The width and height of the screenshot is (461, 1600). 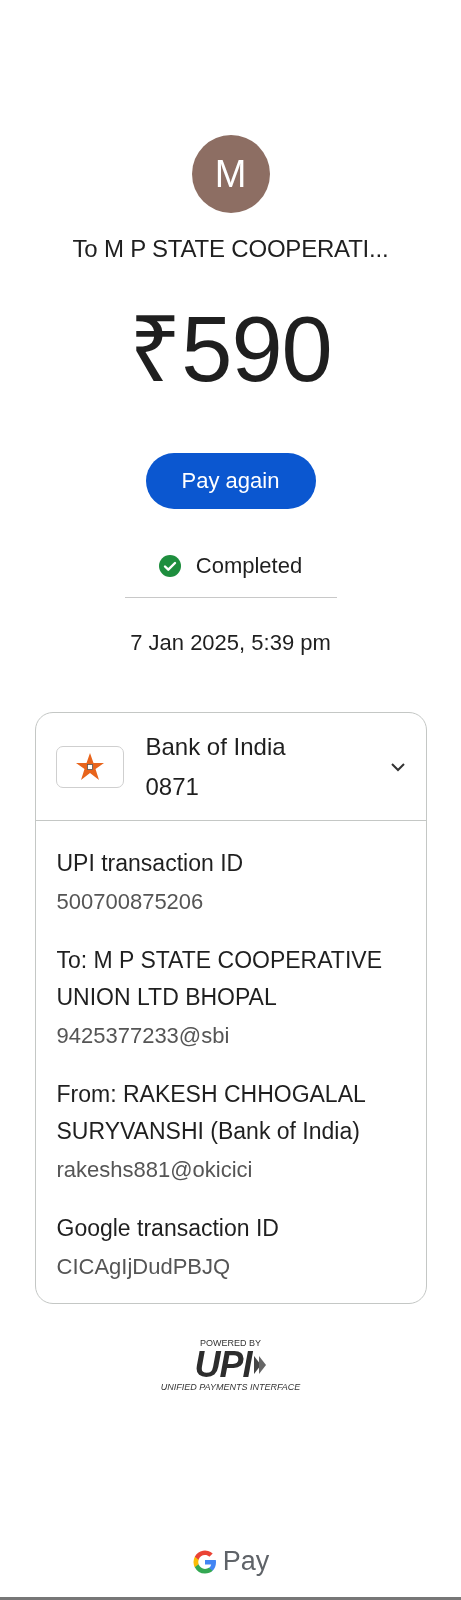 I want to click on detail-value: CICAgIjDudPBJQ, so click(x=144, y=1267).